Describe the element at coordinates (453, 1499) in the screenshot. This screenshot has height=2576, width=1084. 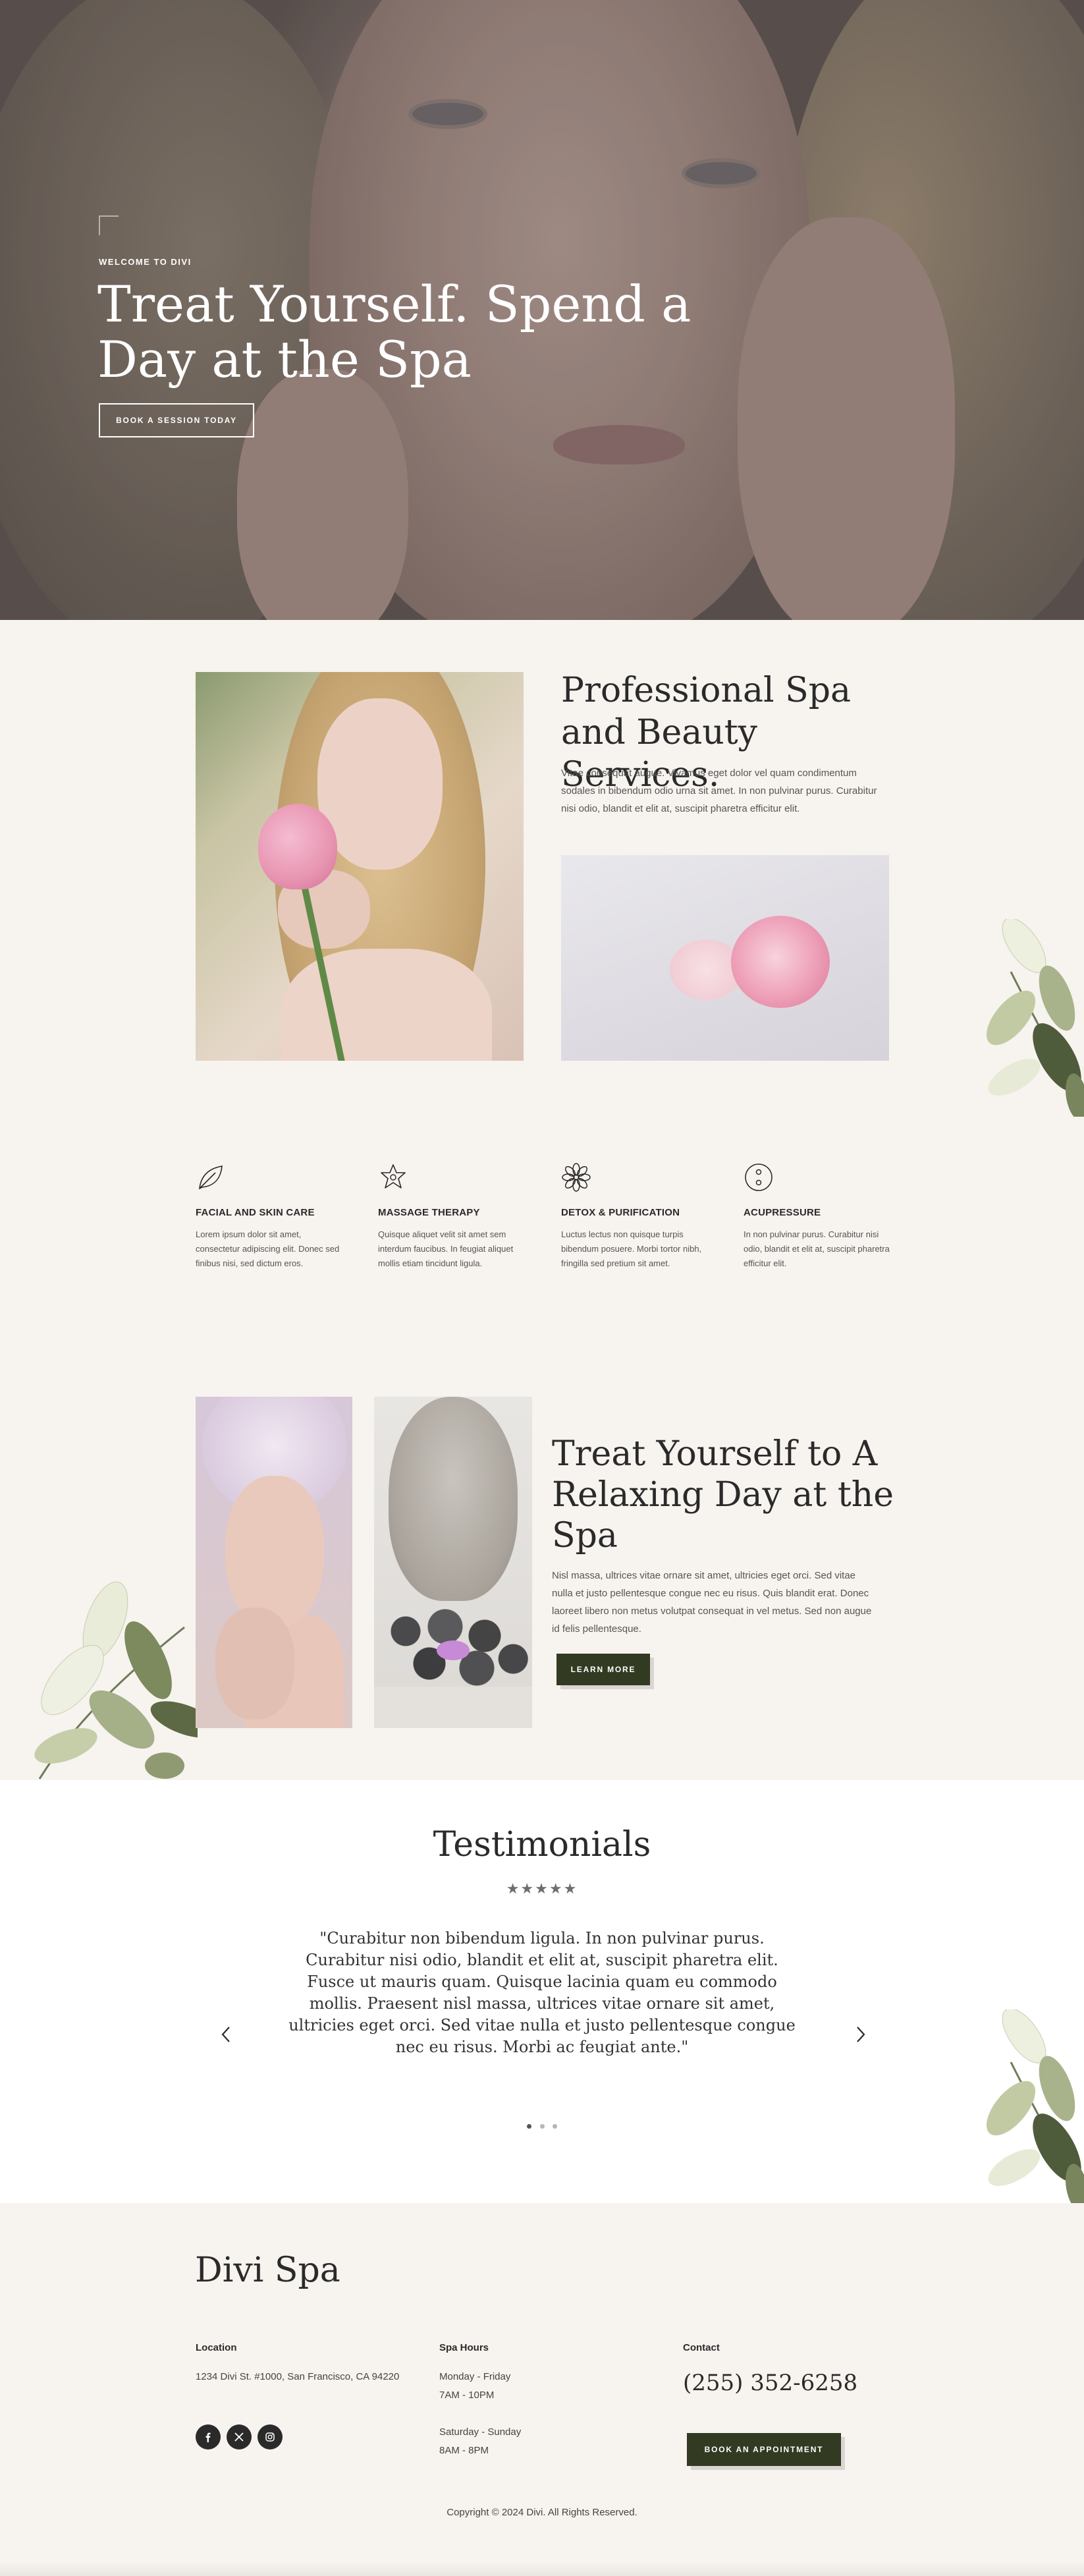
I see `photo-buddha-head` at that location.